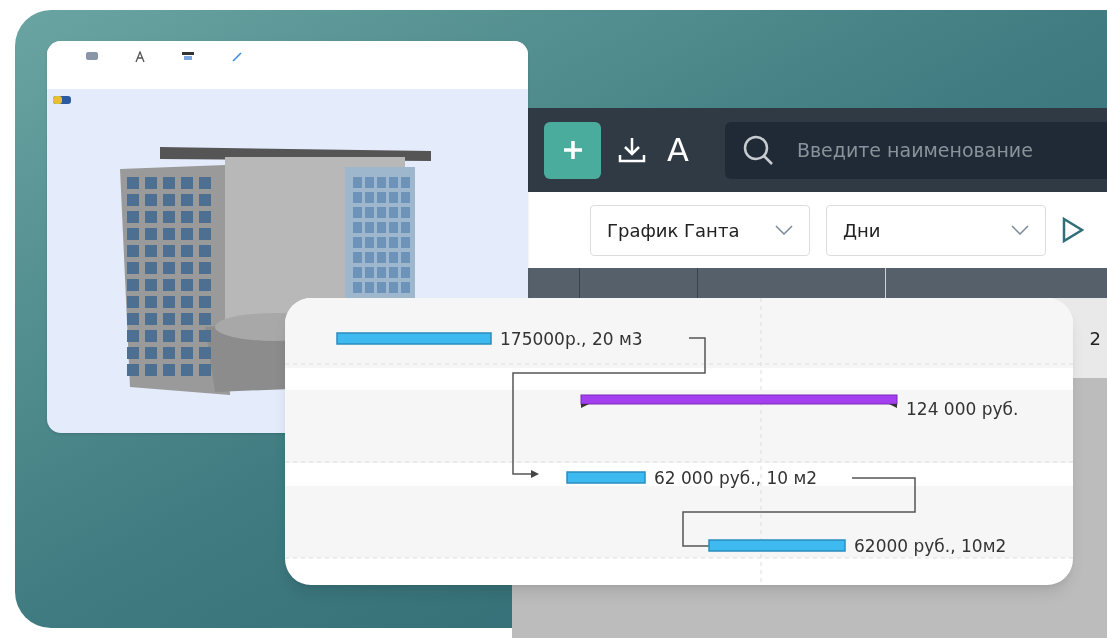 The width and height of the screenshot is (1107, 638). What do you see at coordinates (1073, 230) in the screenshot?
I see `play-icon` at bounding box center [1073, 230].